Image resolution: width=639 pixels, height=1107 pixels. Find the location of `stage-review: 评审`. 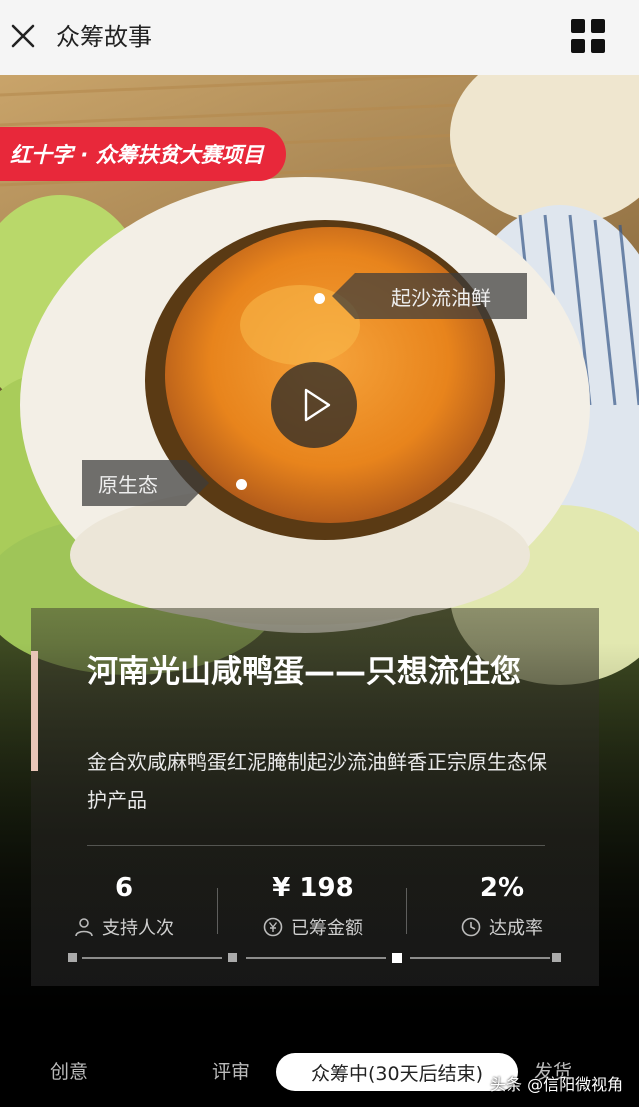

stage-review: 评审 is located at coordinates (231, 1072).